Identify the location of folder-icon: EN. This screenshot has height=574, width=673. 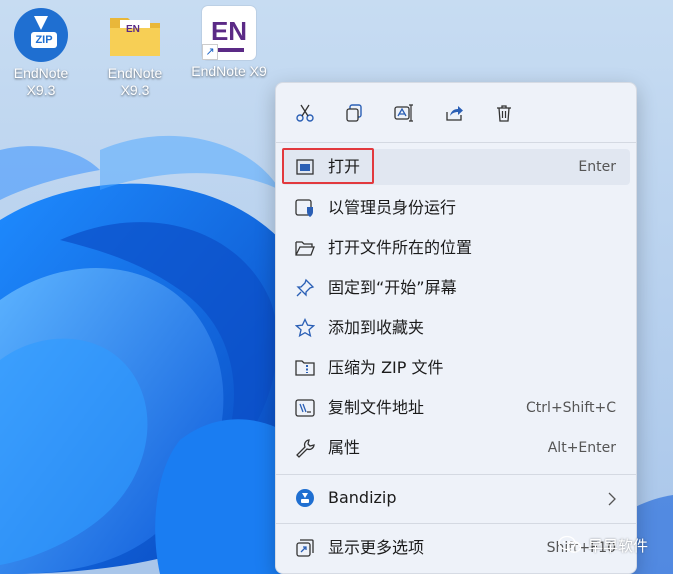
(135, 35).